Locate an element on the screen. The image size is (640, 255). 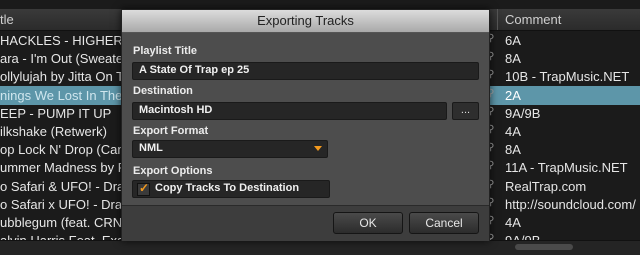
track-comment: 2A is located at coordinates (513, 95).